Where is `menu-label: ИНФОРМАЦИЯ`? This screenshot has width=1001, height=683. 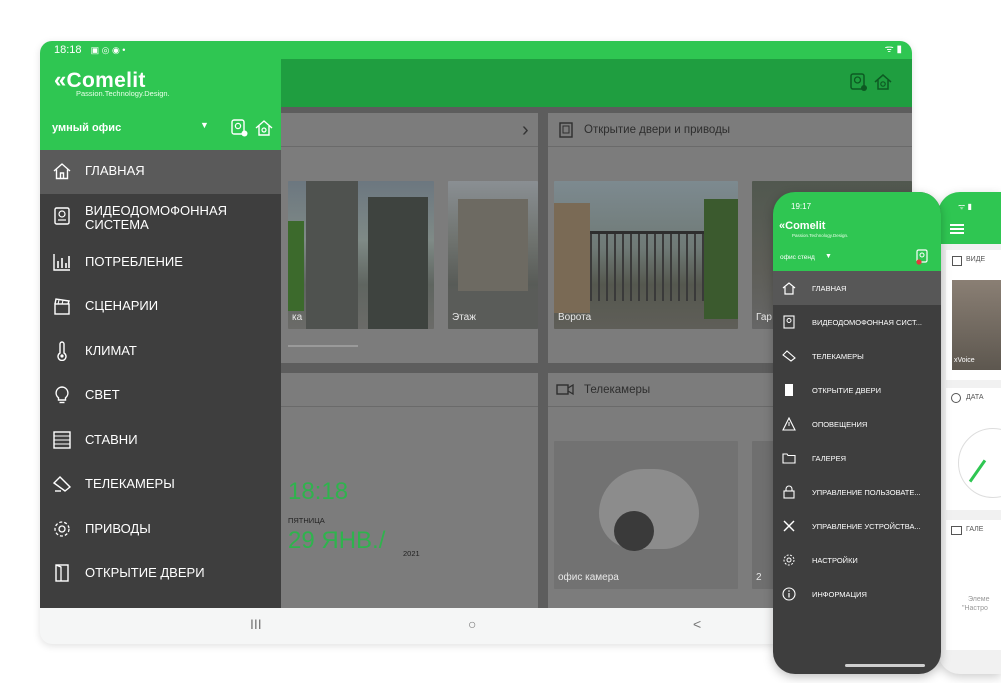 menu-label: ИНФОРМАЦИЯ is located at coordinates (839, 594).